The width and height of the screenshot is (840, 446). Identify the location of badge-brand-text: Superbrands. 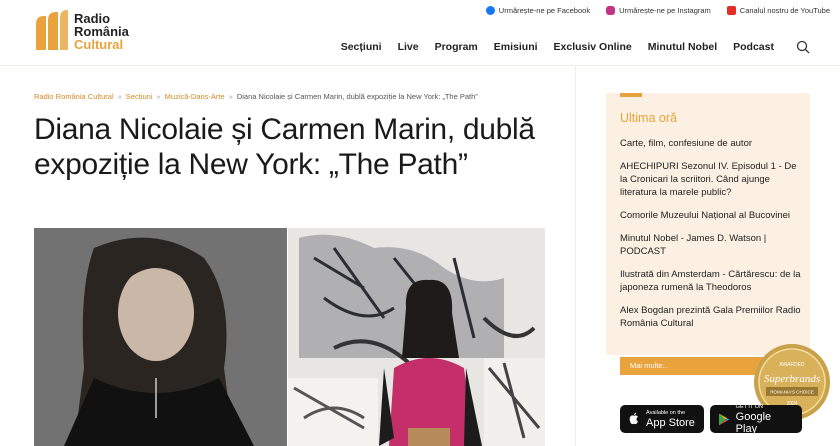
(792, 379).